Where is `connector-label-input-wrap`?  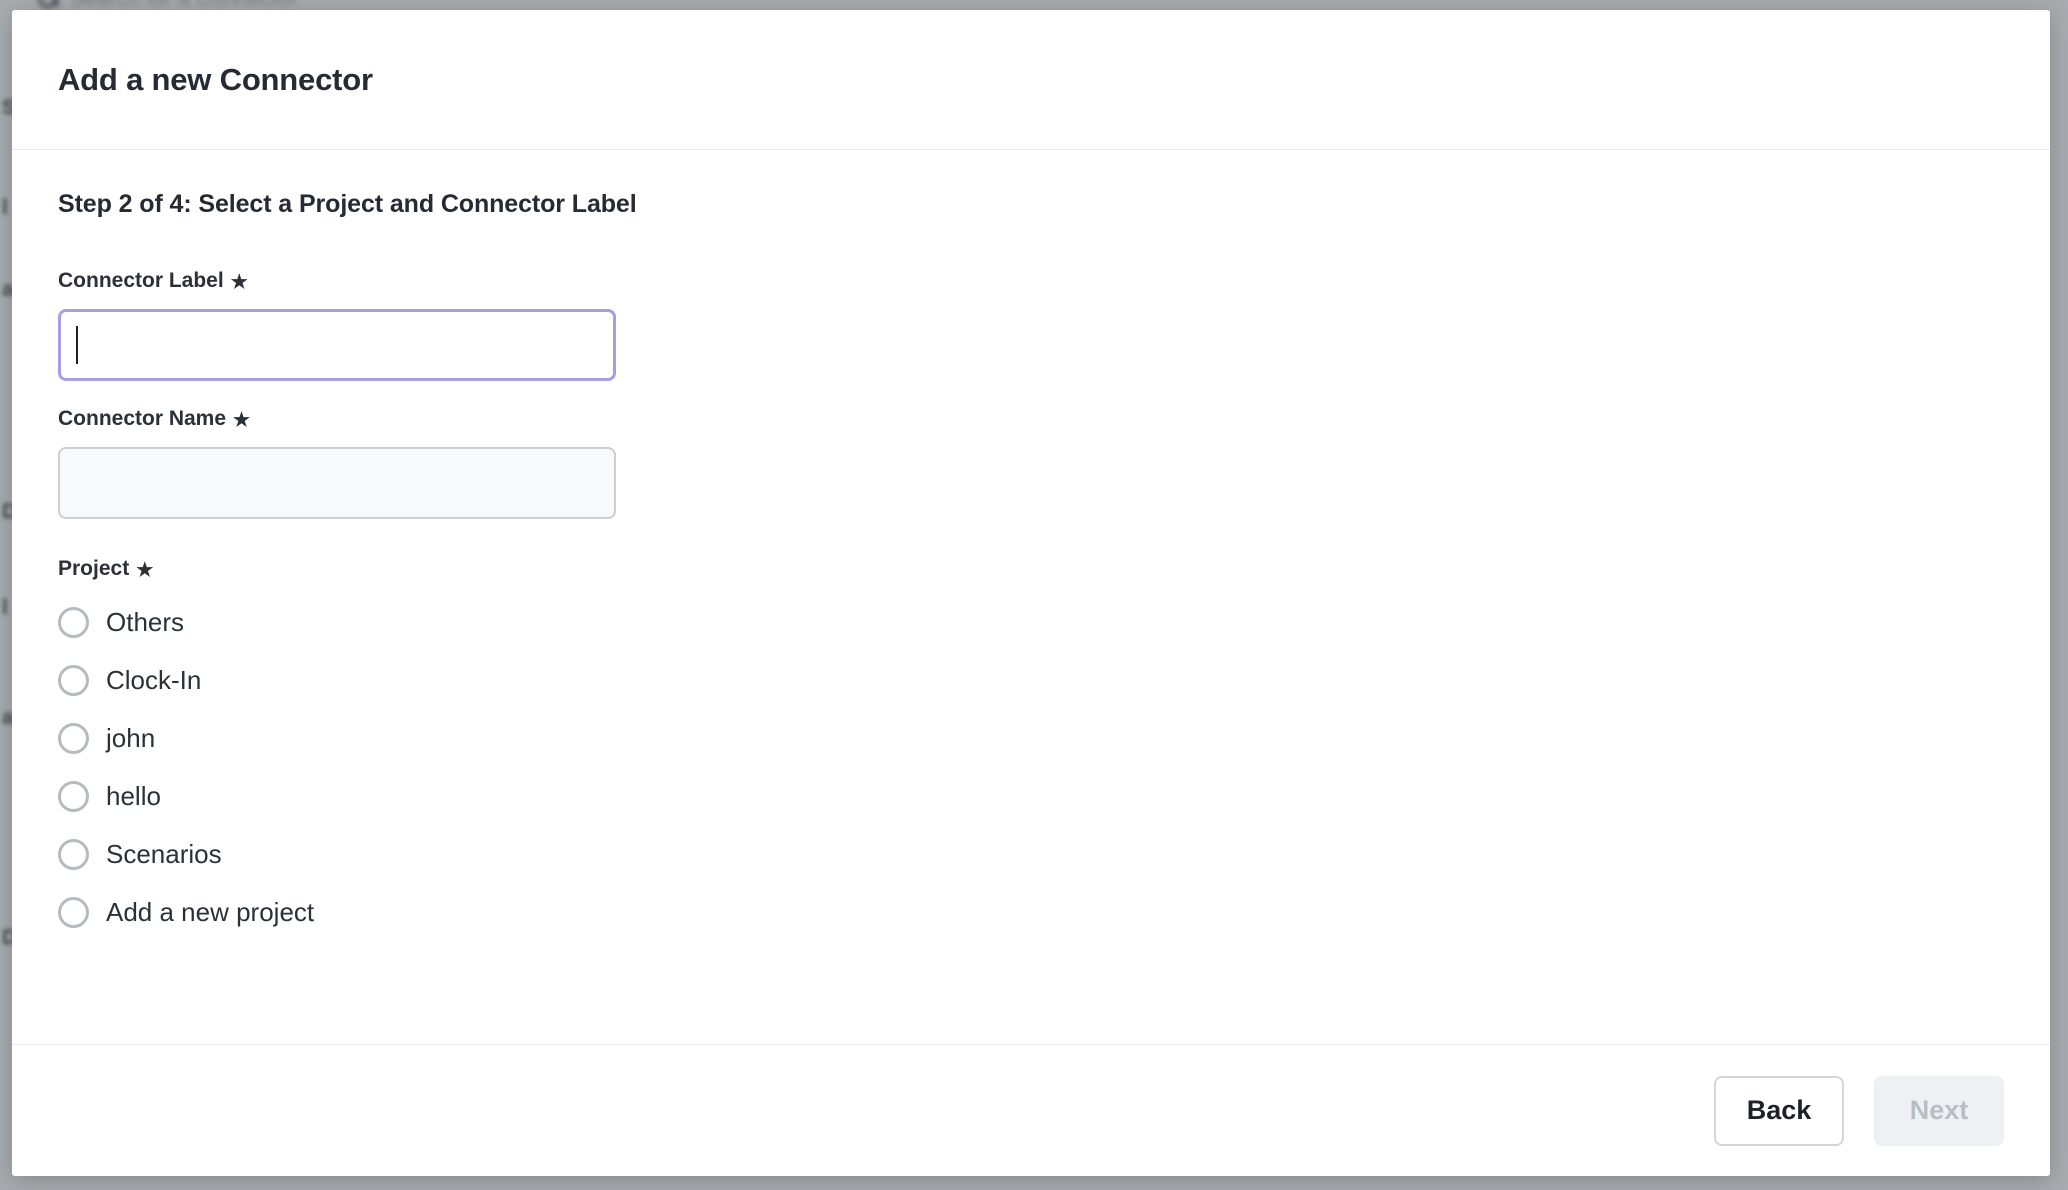 connector-label-input-wrap is located at coordinates (337, 345).